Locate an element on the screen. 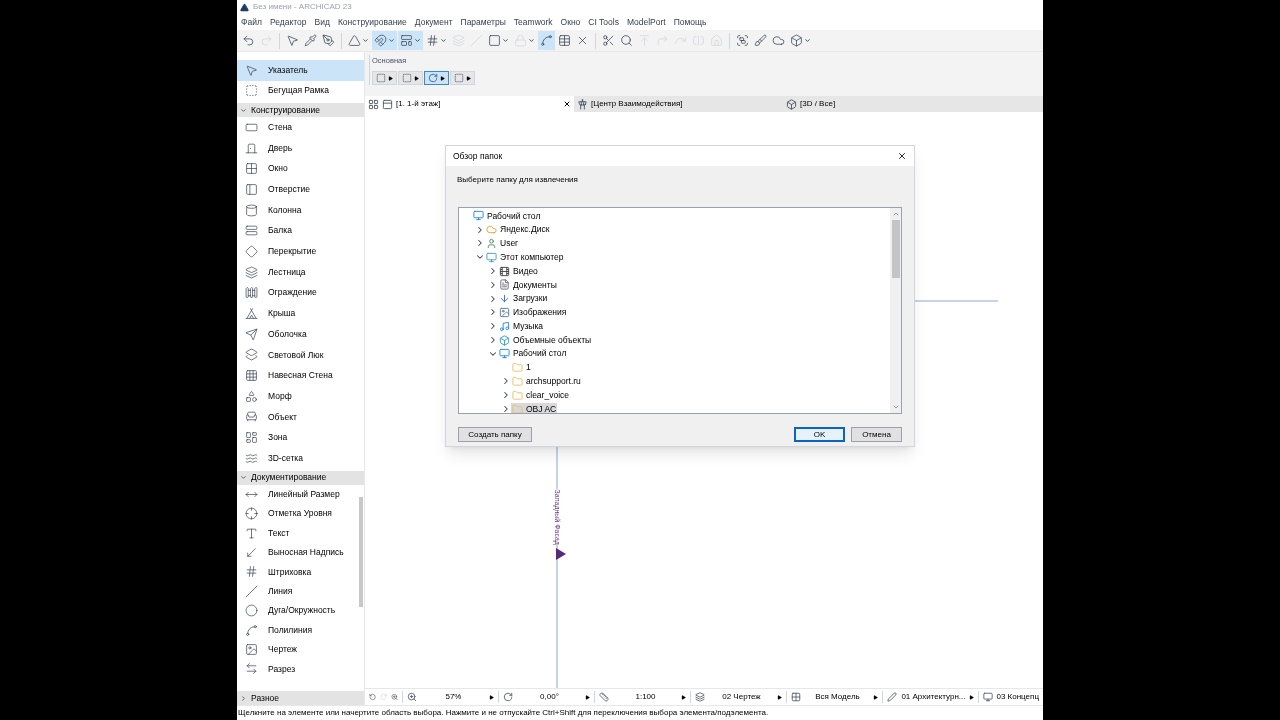 This screenshot has width=1280, height=720. tree-item: clear_voice is located at coordinates (540, 395).